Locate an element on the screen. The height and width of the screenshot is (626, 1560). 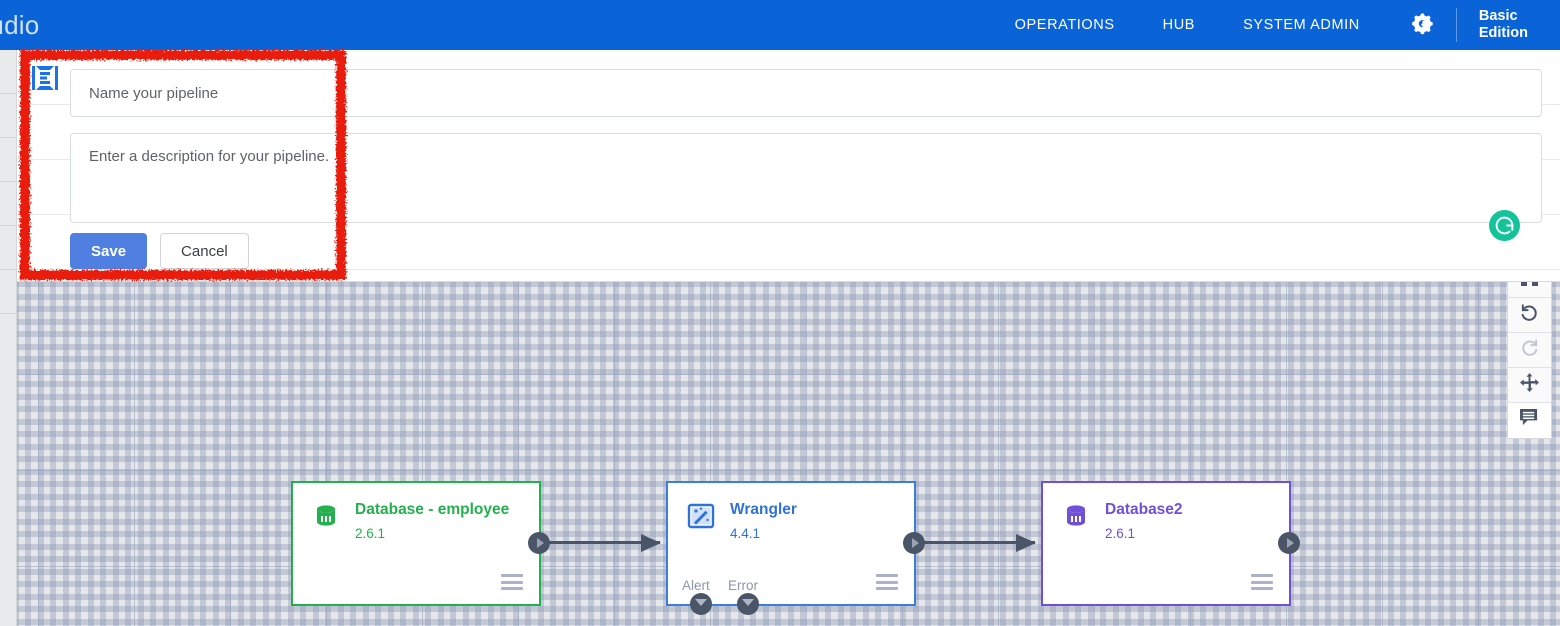
pipeline-node-database-employee: Database - employee 2.6.1 is located at coordinates (420, 543).